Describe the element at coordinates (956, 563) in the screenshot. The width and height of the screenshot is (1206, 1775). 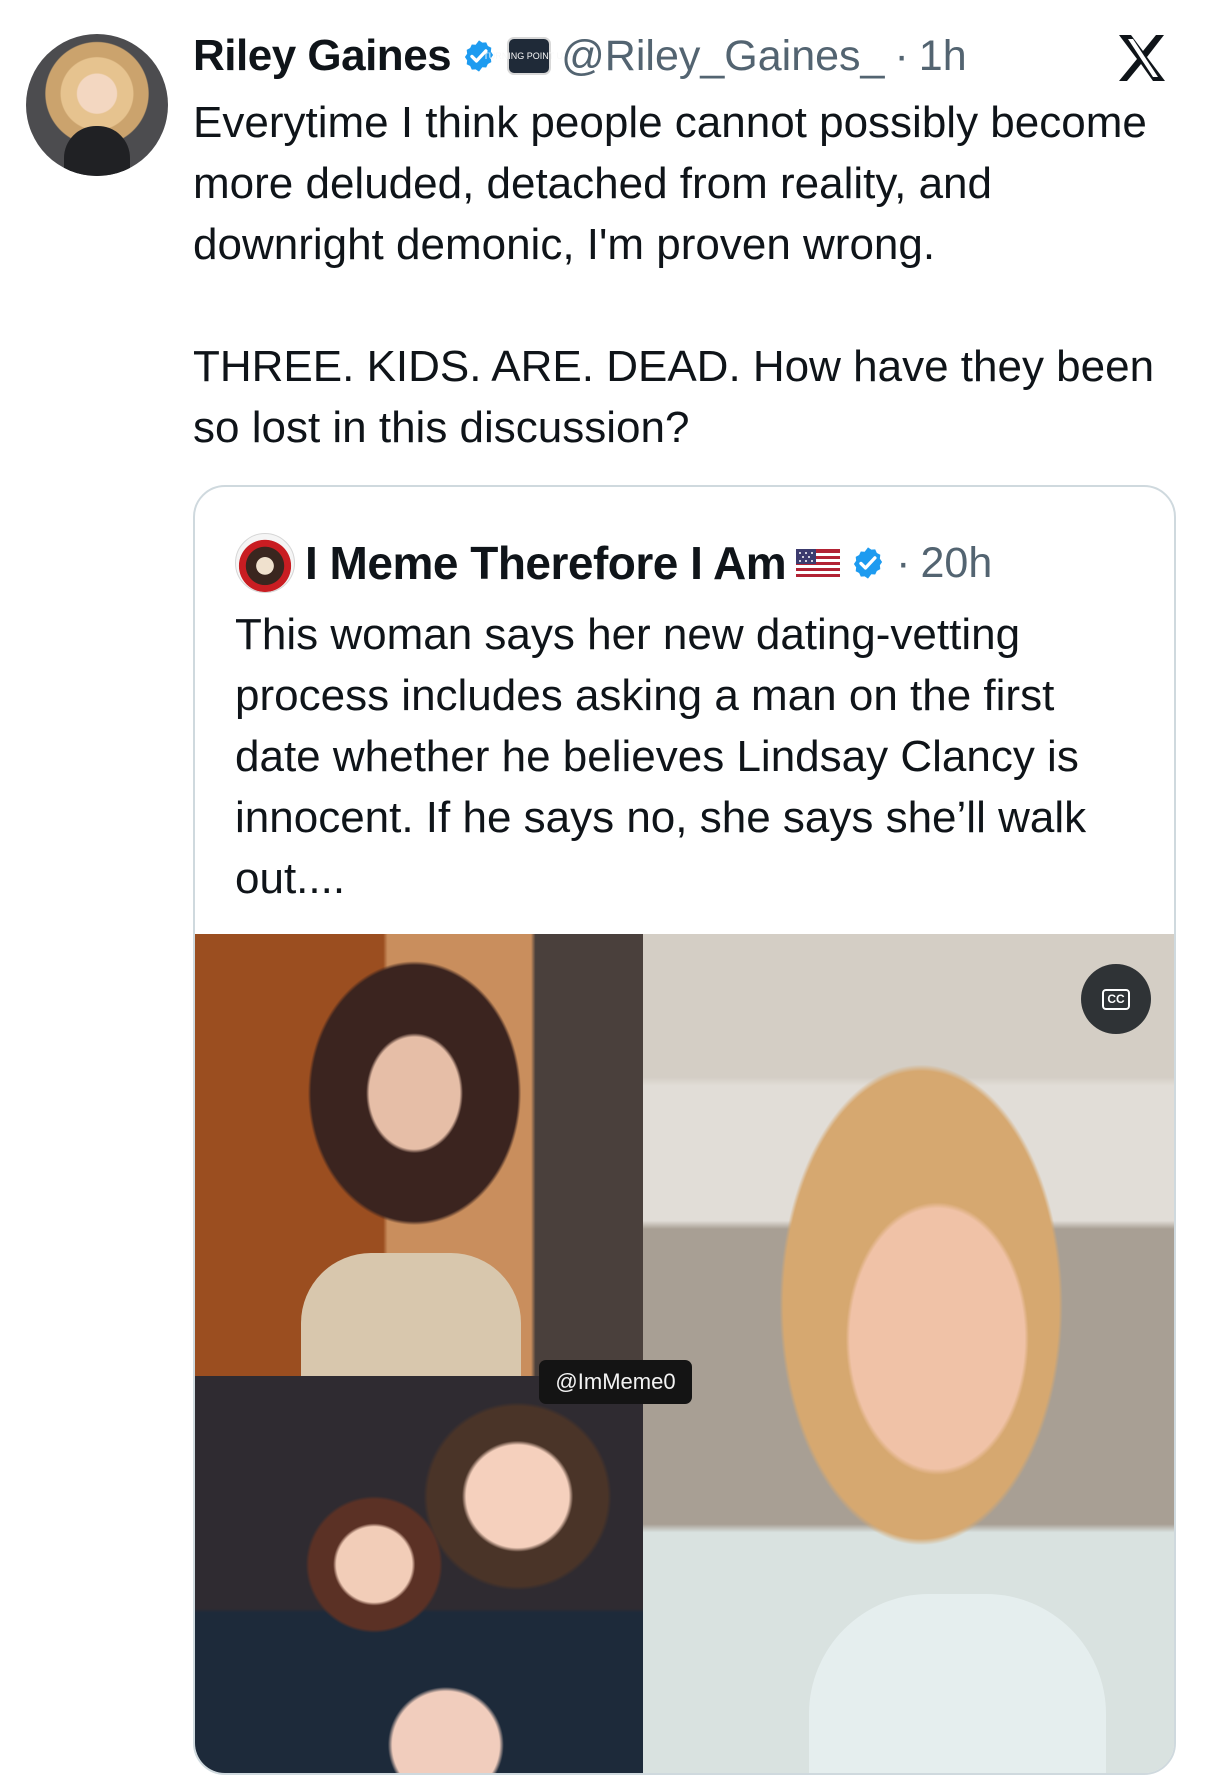
I see `quoted-time: 20h` at that location.